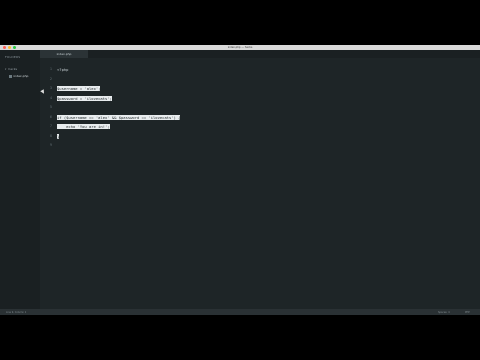  Describe the element at coordinates (10, 76) in the screenshot. I see `file-icon` at that location.